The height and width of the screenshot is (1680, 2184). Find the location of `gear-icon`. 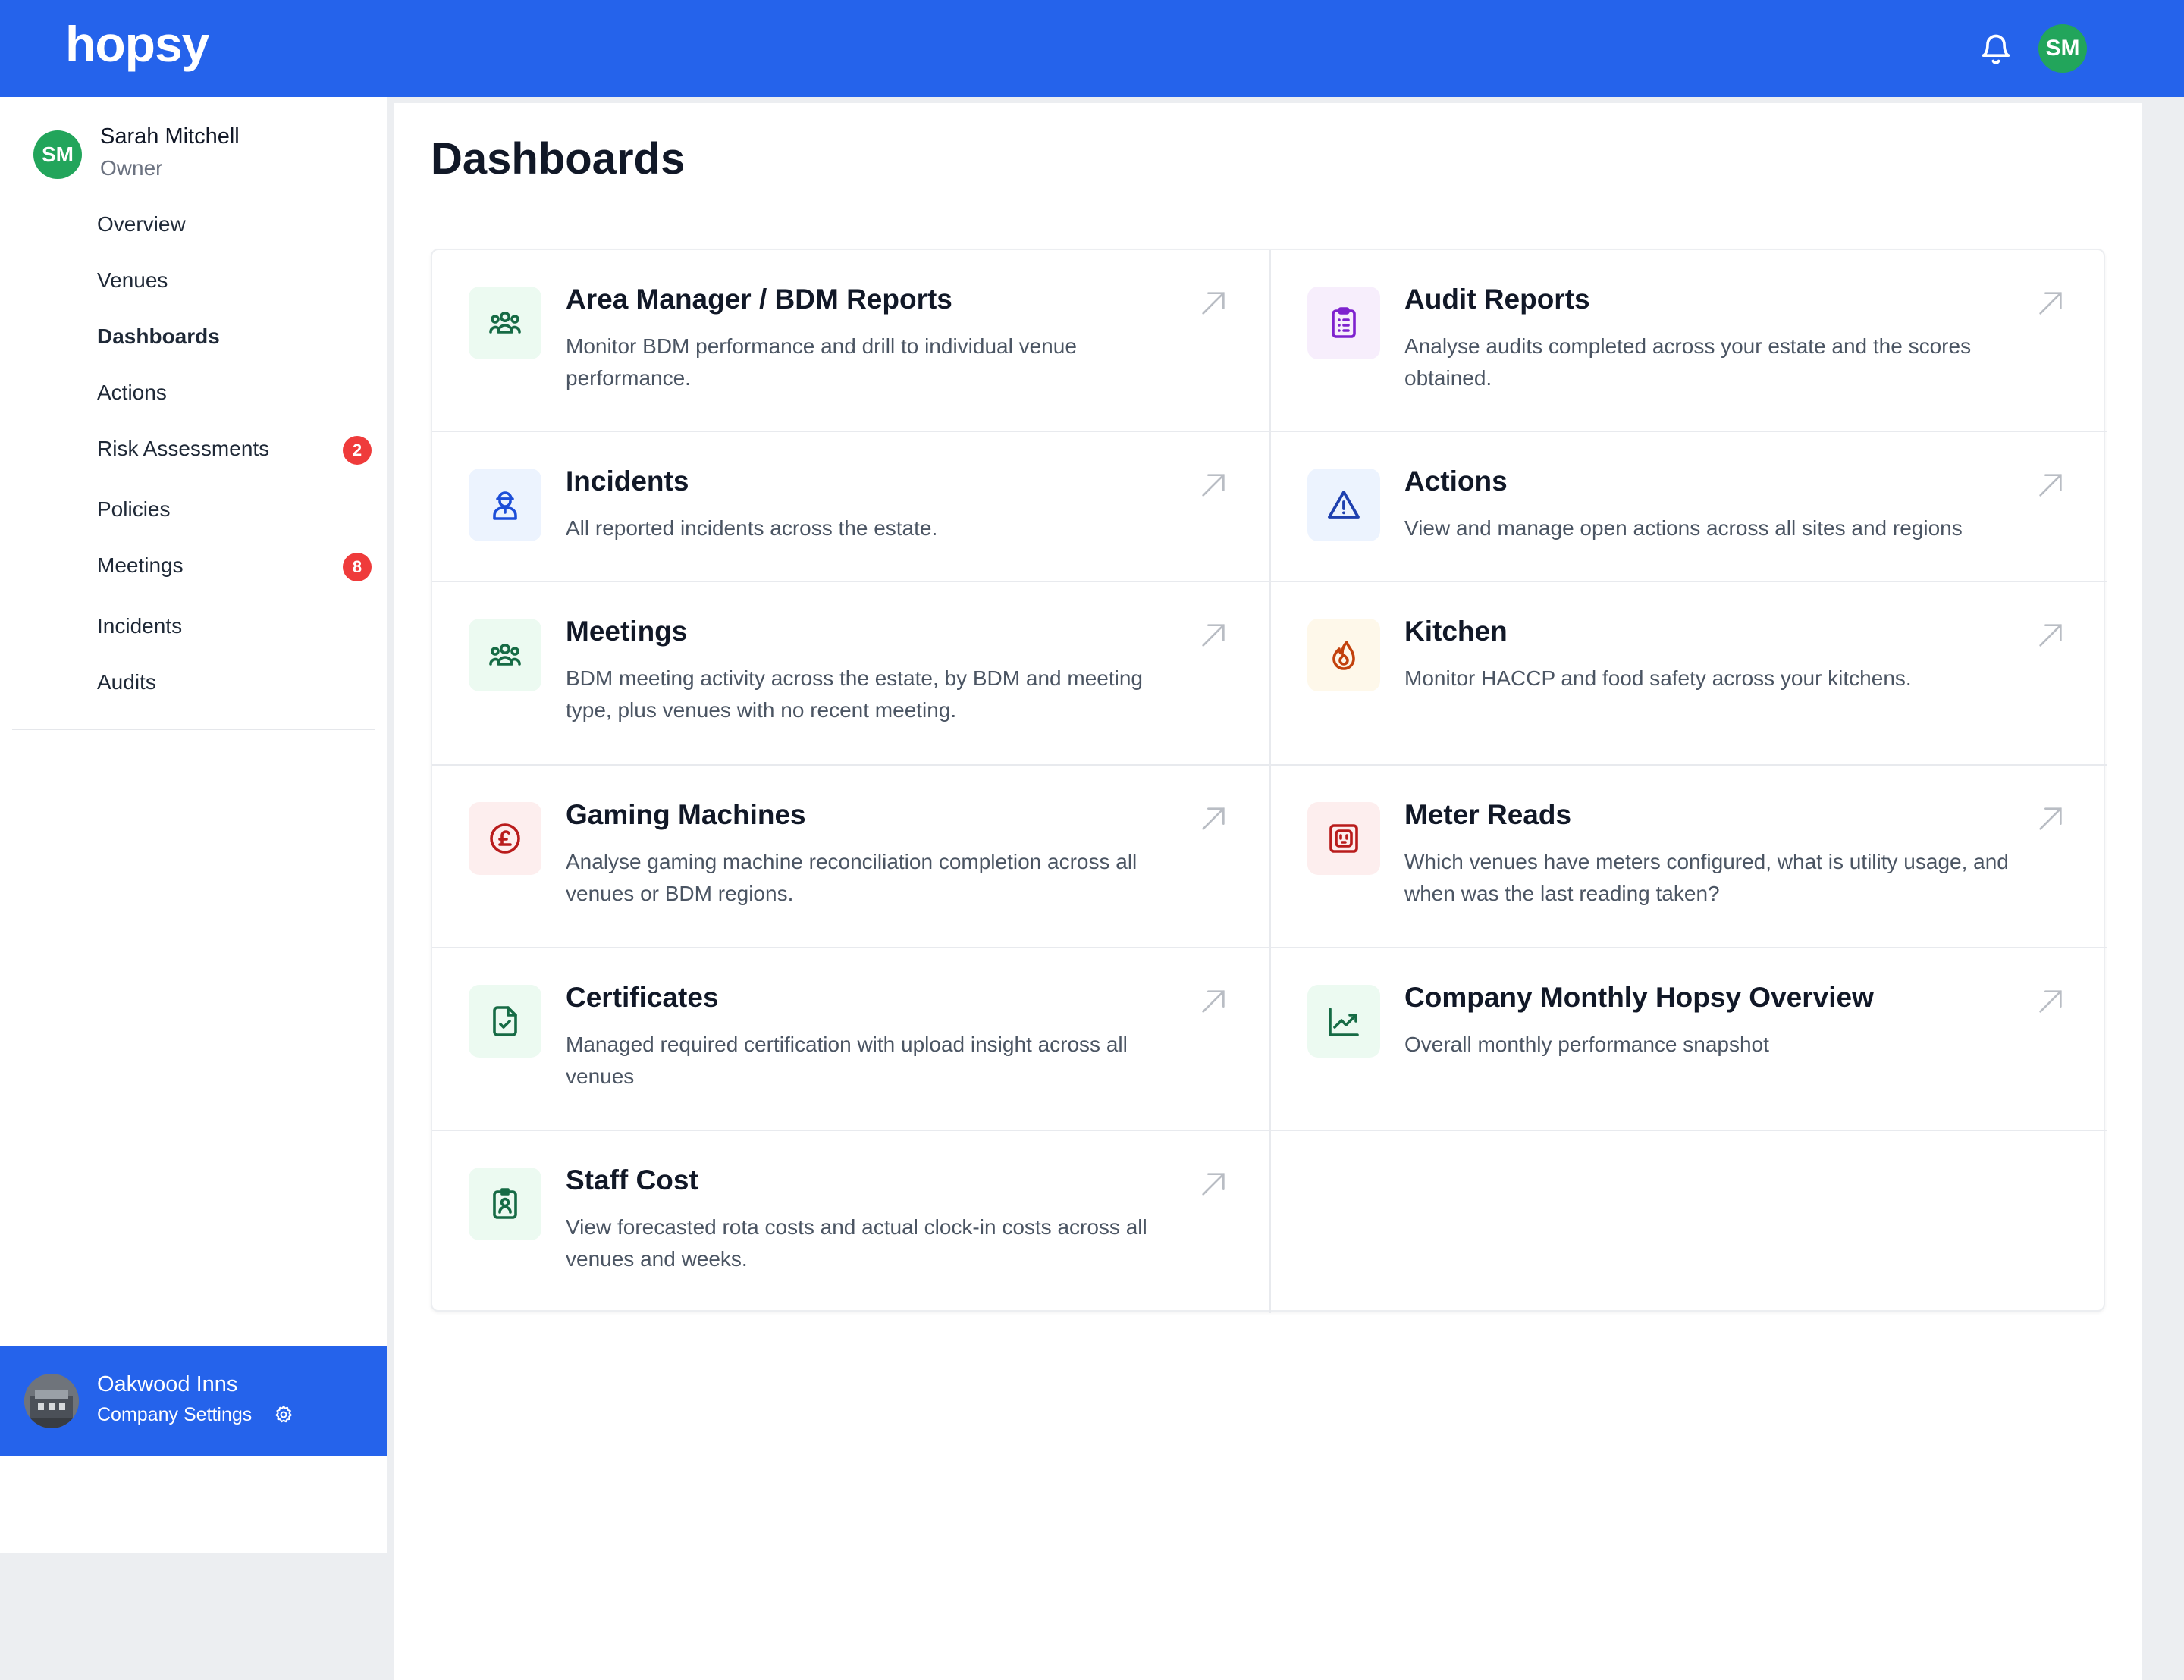

gear-icon is located at coordinates (283, 1414).